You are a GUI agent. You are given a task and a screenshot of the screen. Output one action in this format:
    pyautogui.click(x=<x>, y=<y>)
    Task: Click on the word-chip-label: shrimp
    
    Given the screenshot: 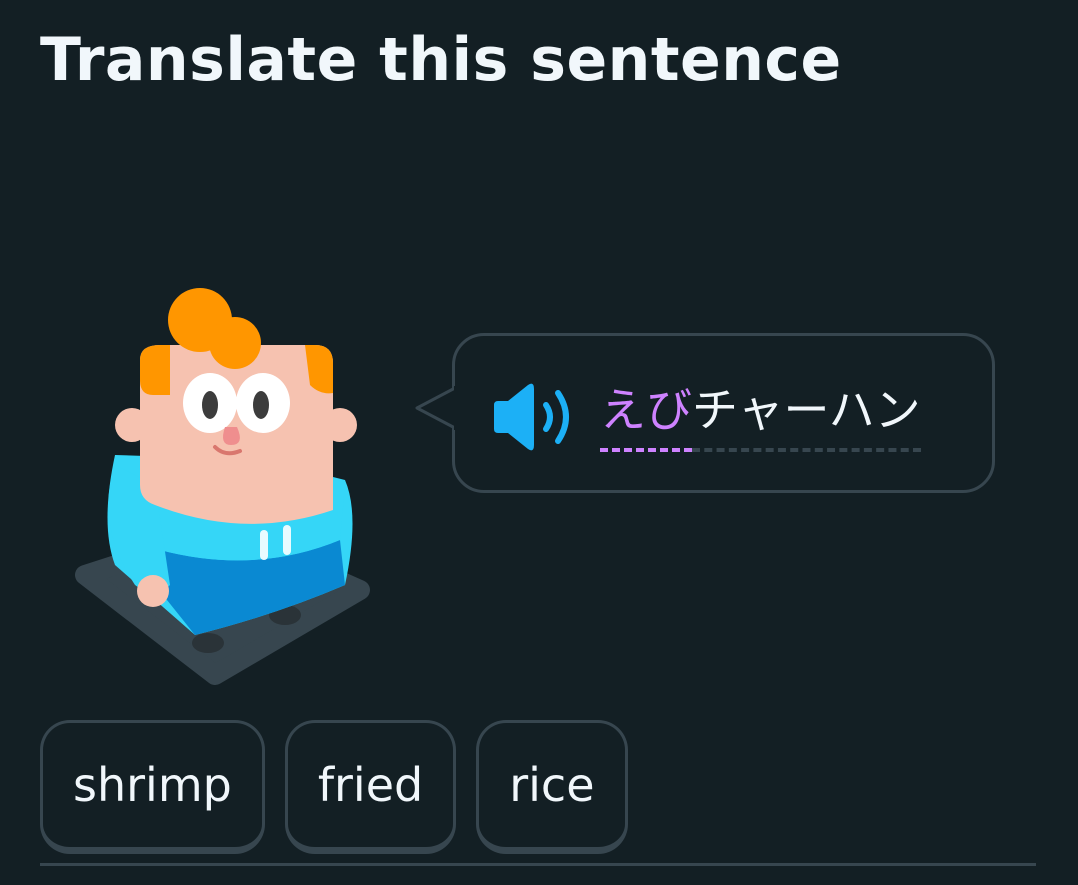 What is the action you would take?
    pyautogui.click(x=152, y=785)
    